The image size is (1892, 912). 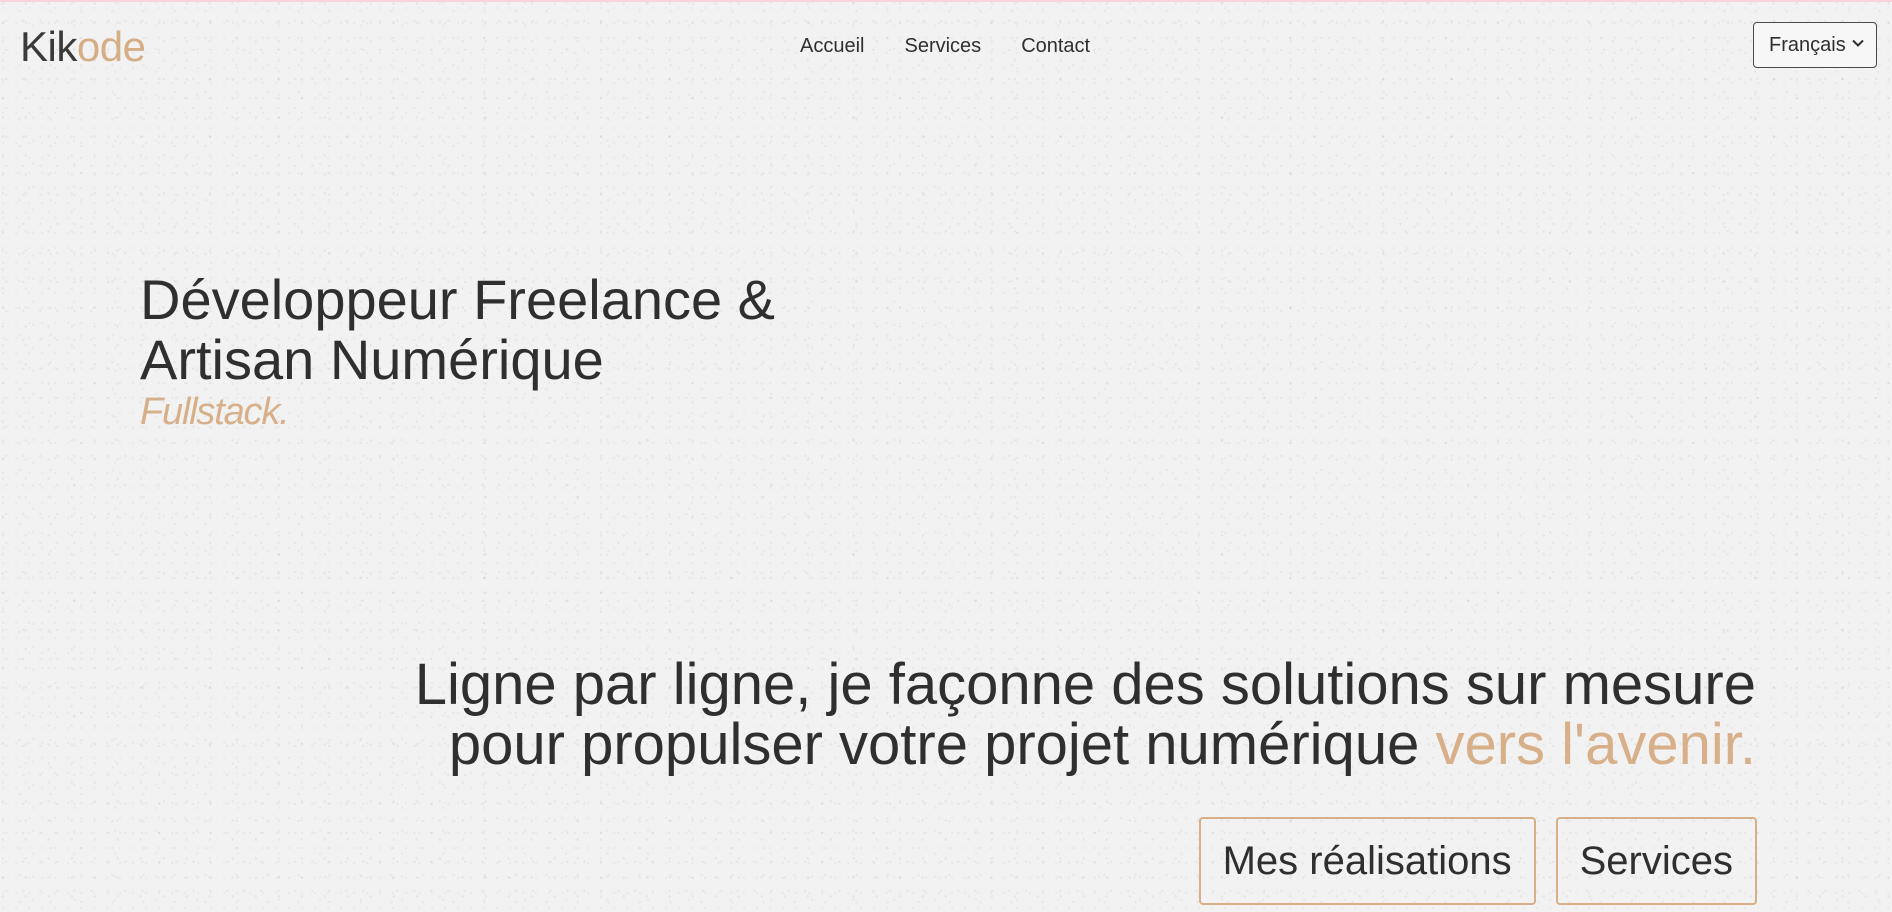 I want to click on top-border, so click(x=946, y=1).